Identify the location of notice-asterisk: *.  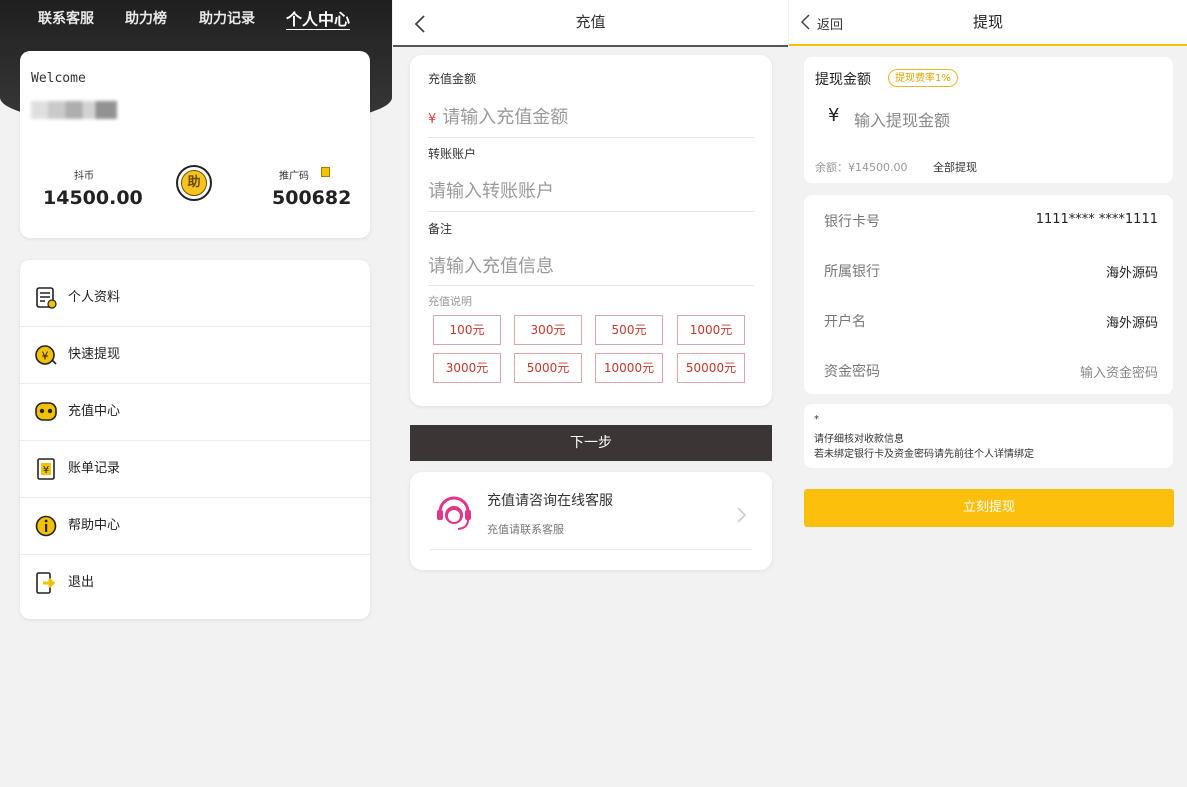
(816, 419).